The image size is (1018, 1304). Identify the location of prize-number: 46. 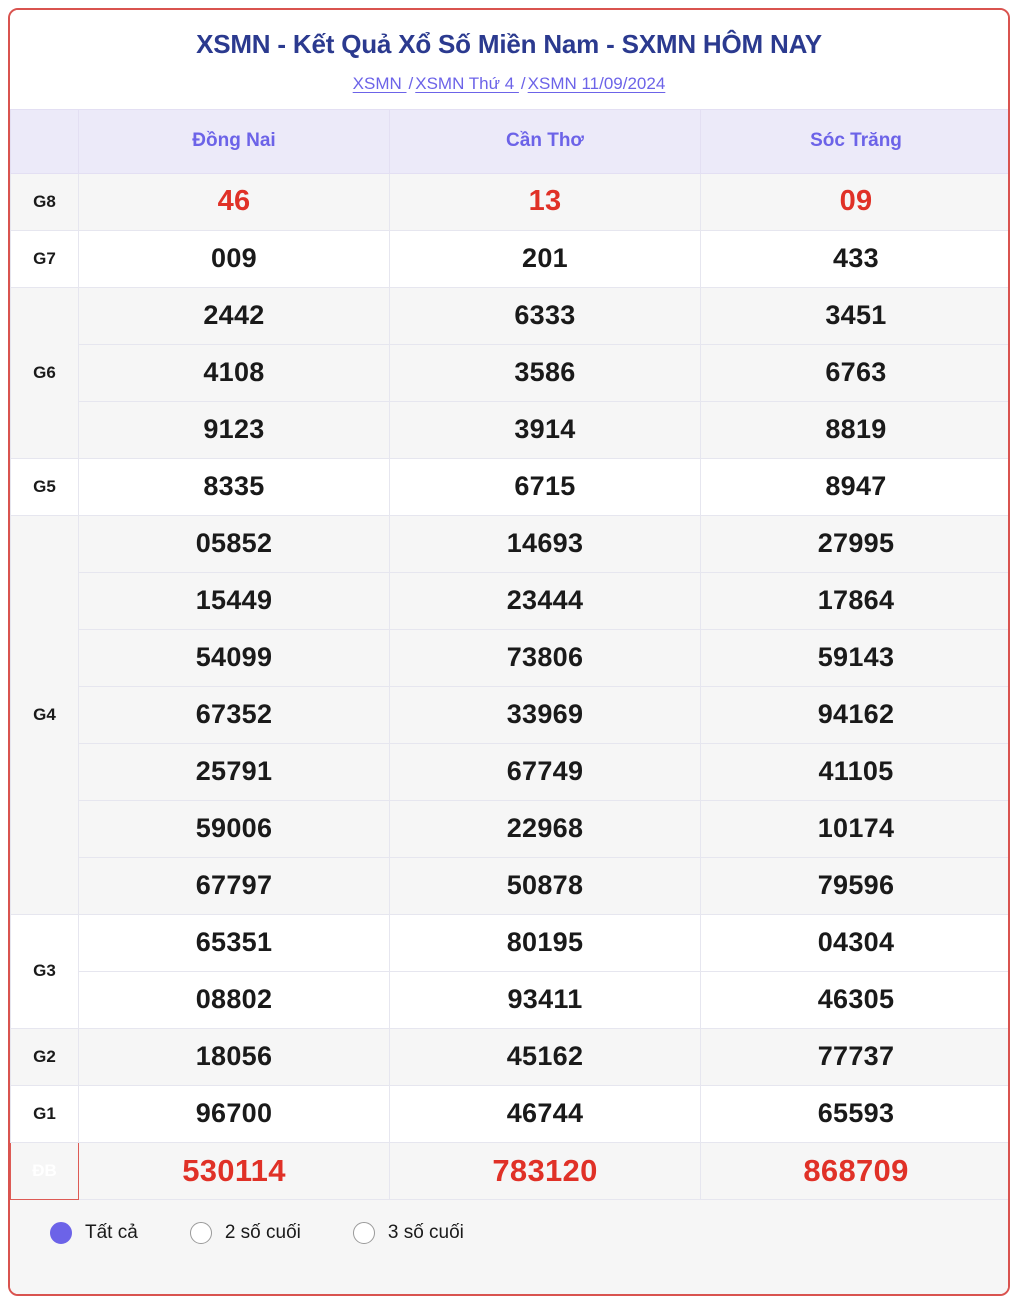
(234, 201).